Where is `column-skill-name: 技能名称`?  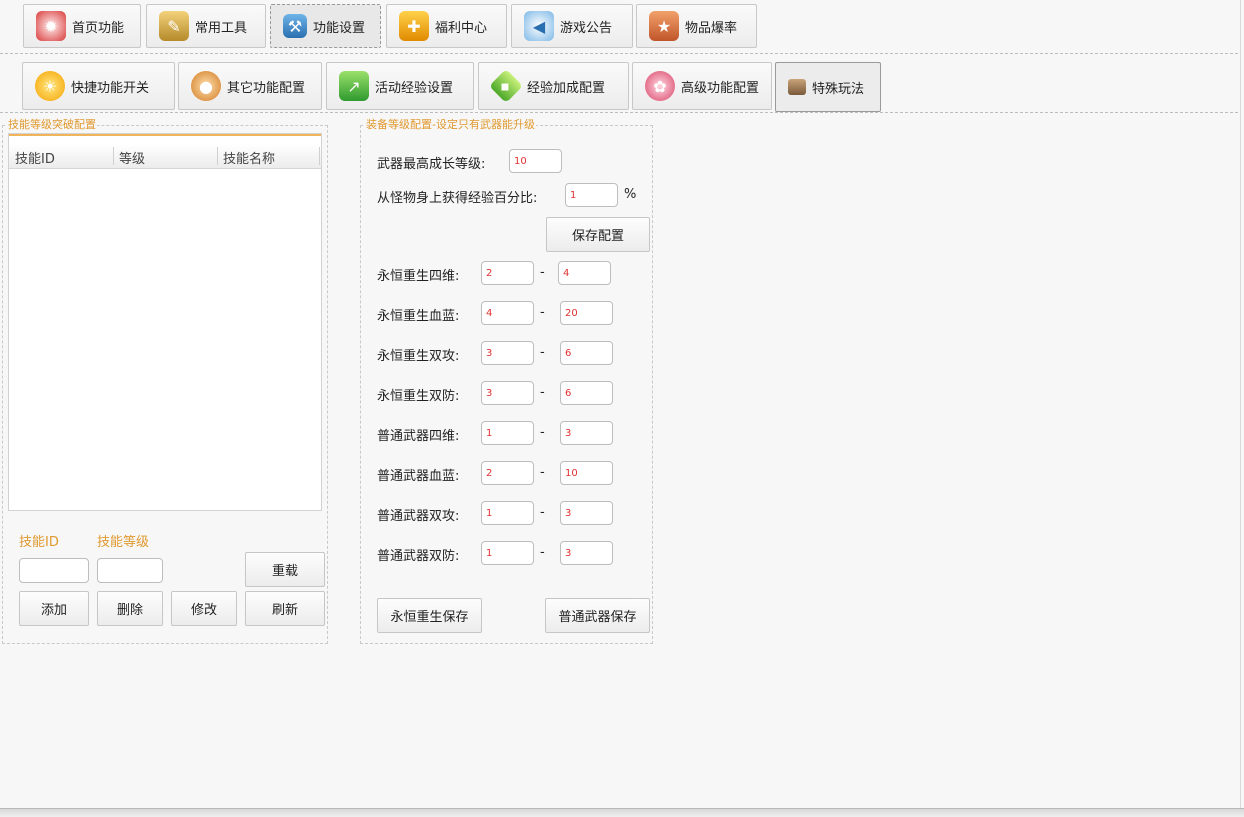
column-skill-name: 技能名称 is located at coordinates (249, 157).